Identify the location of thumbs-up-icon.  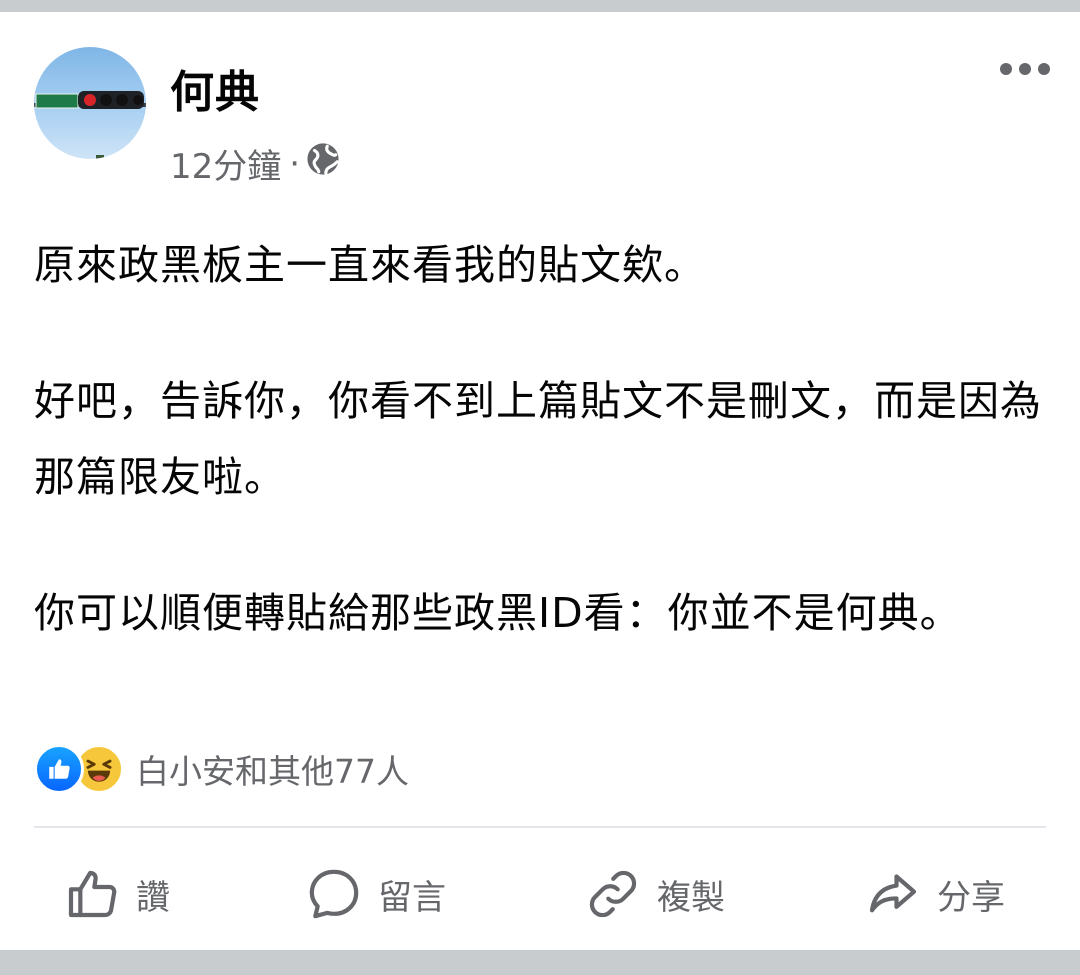
(92, 894).